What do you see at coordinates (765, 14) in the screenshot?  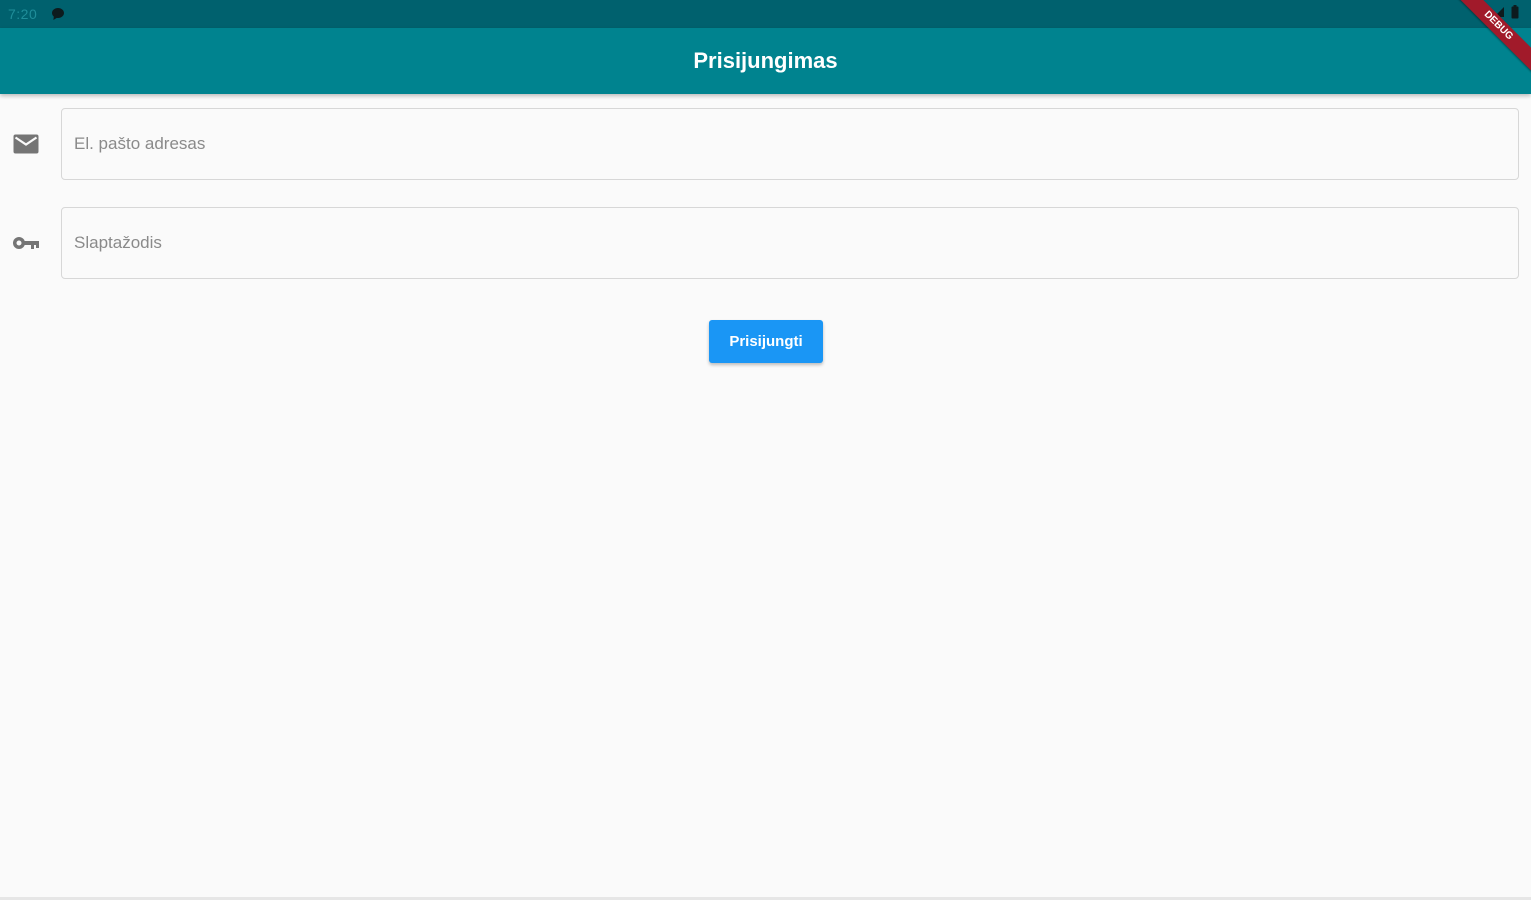 I see `status-bar: 7:20` at bounding box center [765, 14].